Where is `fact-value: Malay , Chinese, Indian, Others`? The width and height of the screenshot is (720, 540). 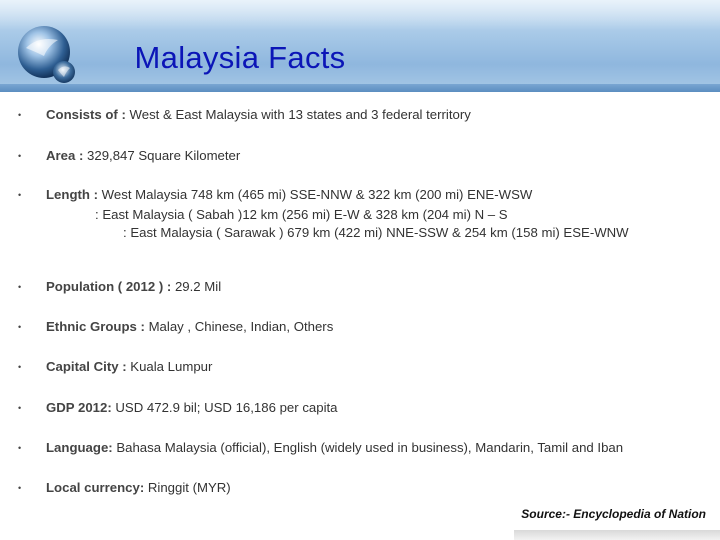 fact-value: Malay , Chinese, Indian, Others is located at coordinates (239, 326).